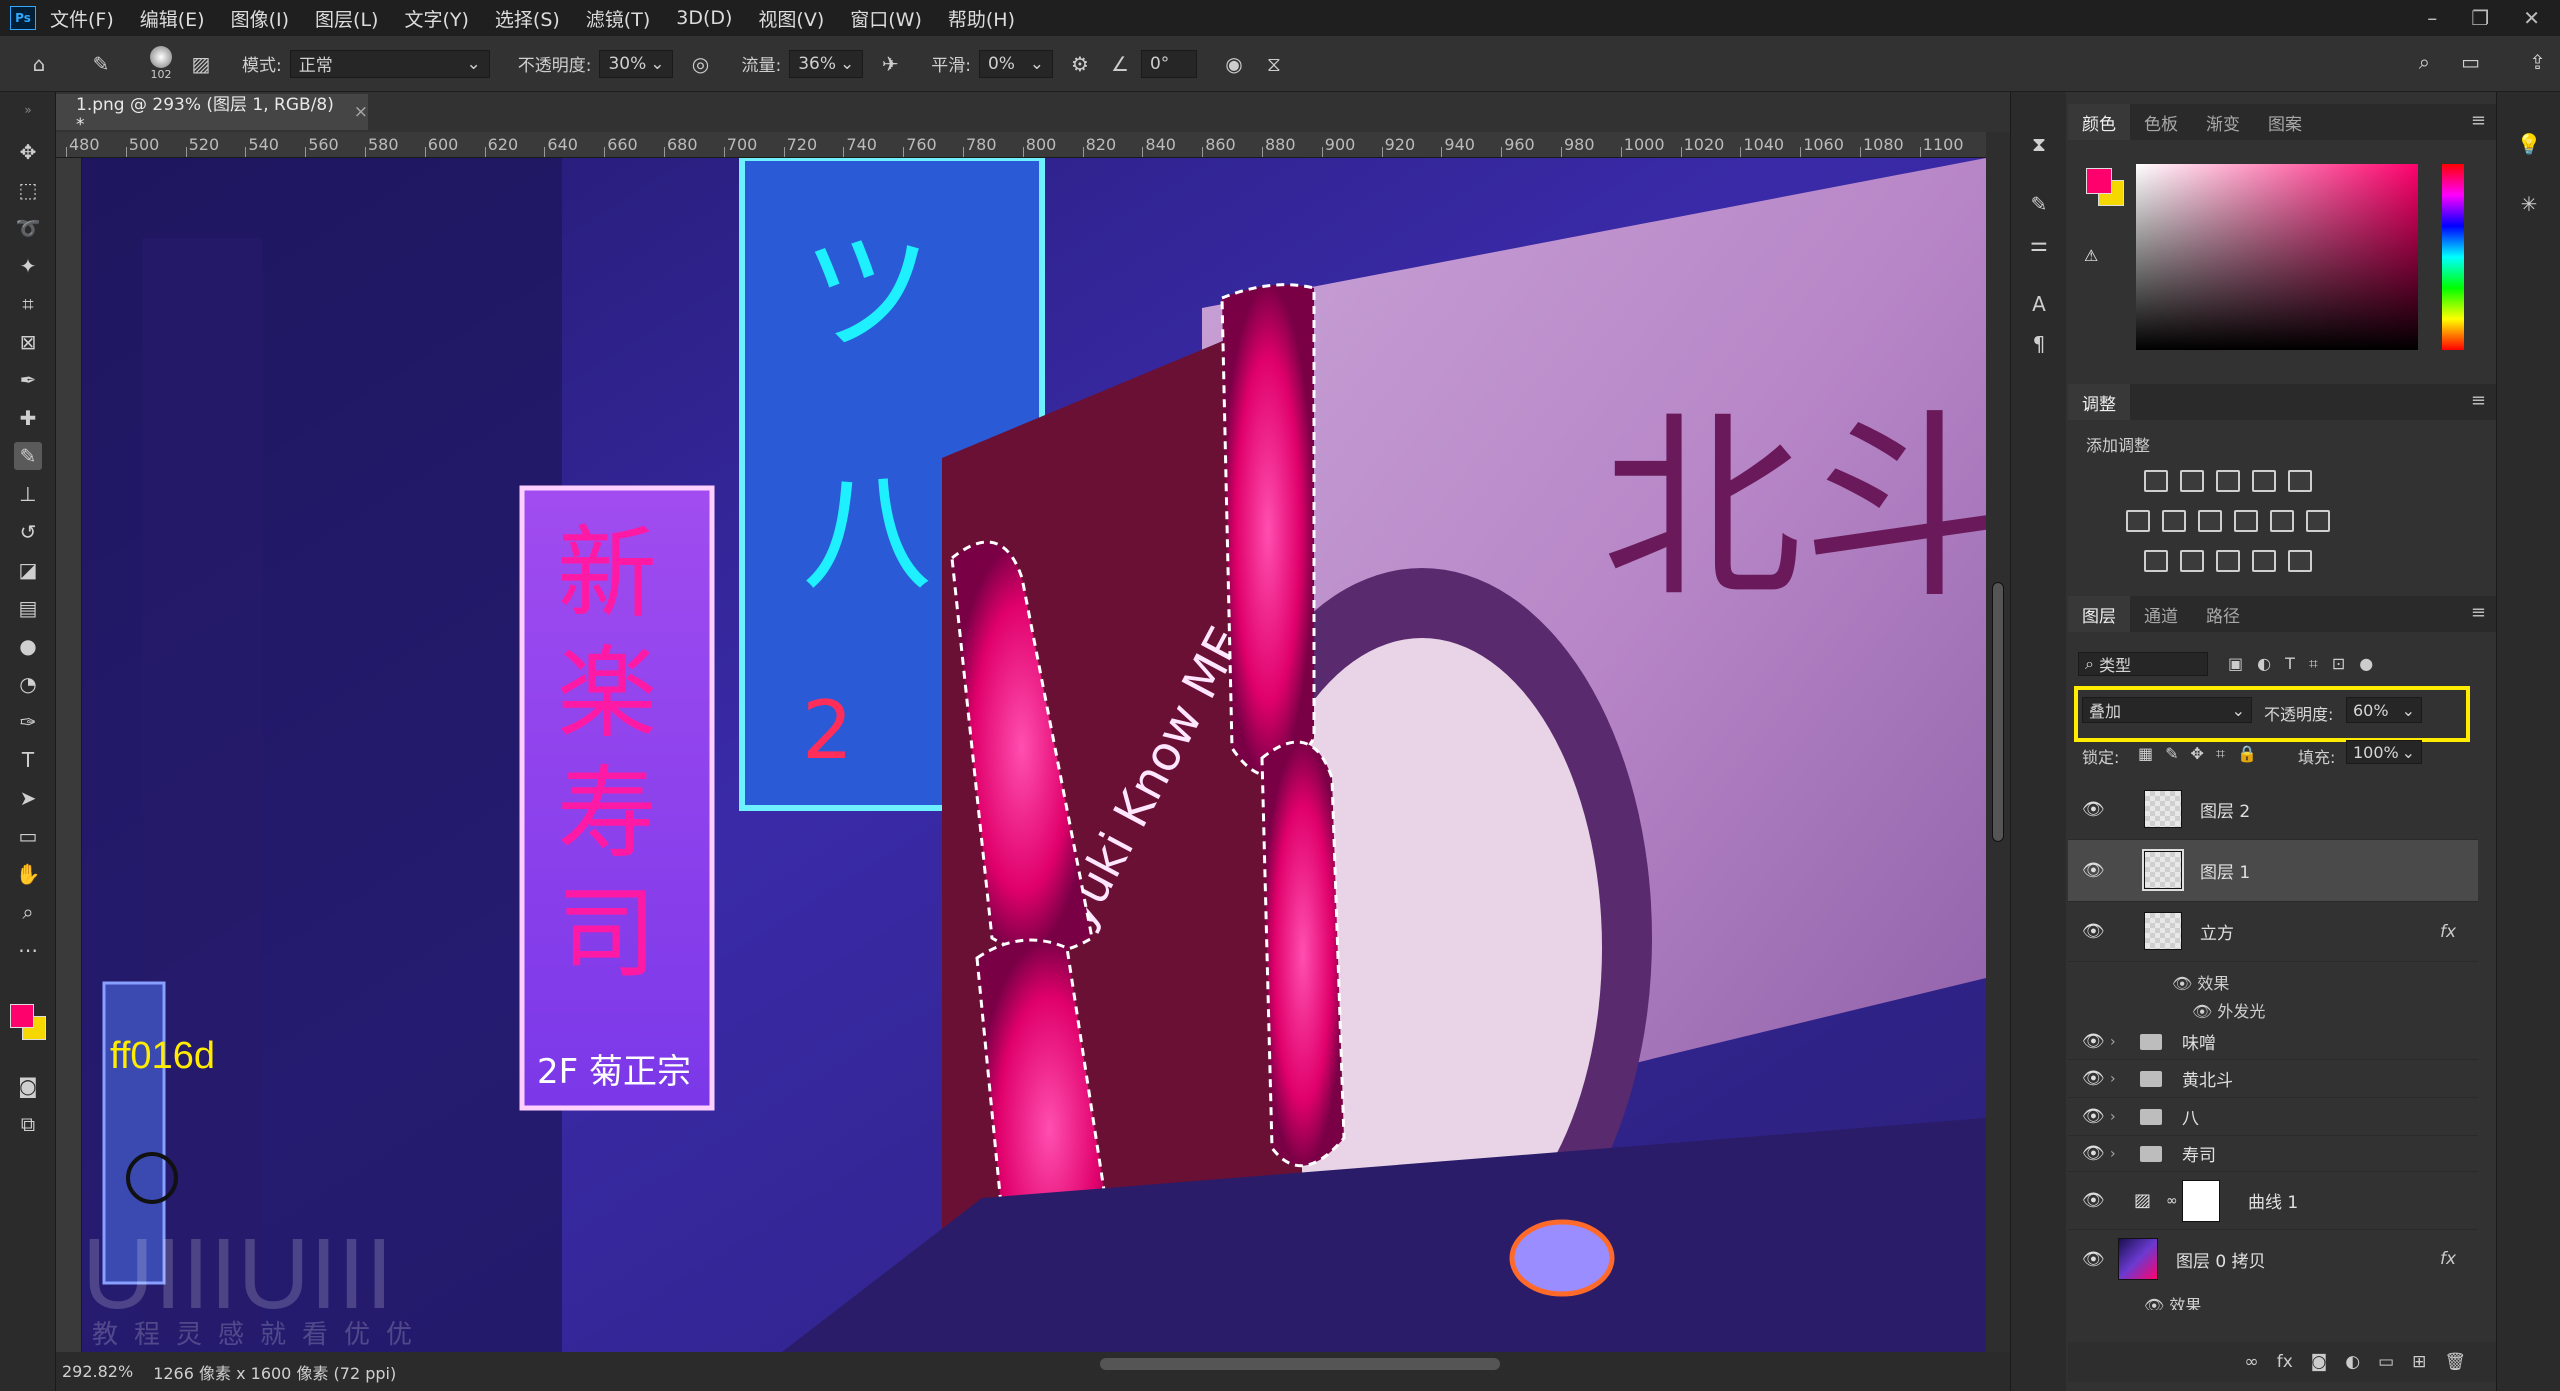 The image size is (2560, 1391). What do you see at coordinates (389, 63) in the screenshot?
I see `mode-select: 正常 ⌄` at bounding box center [389, 63].